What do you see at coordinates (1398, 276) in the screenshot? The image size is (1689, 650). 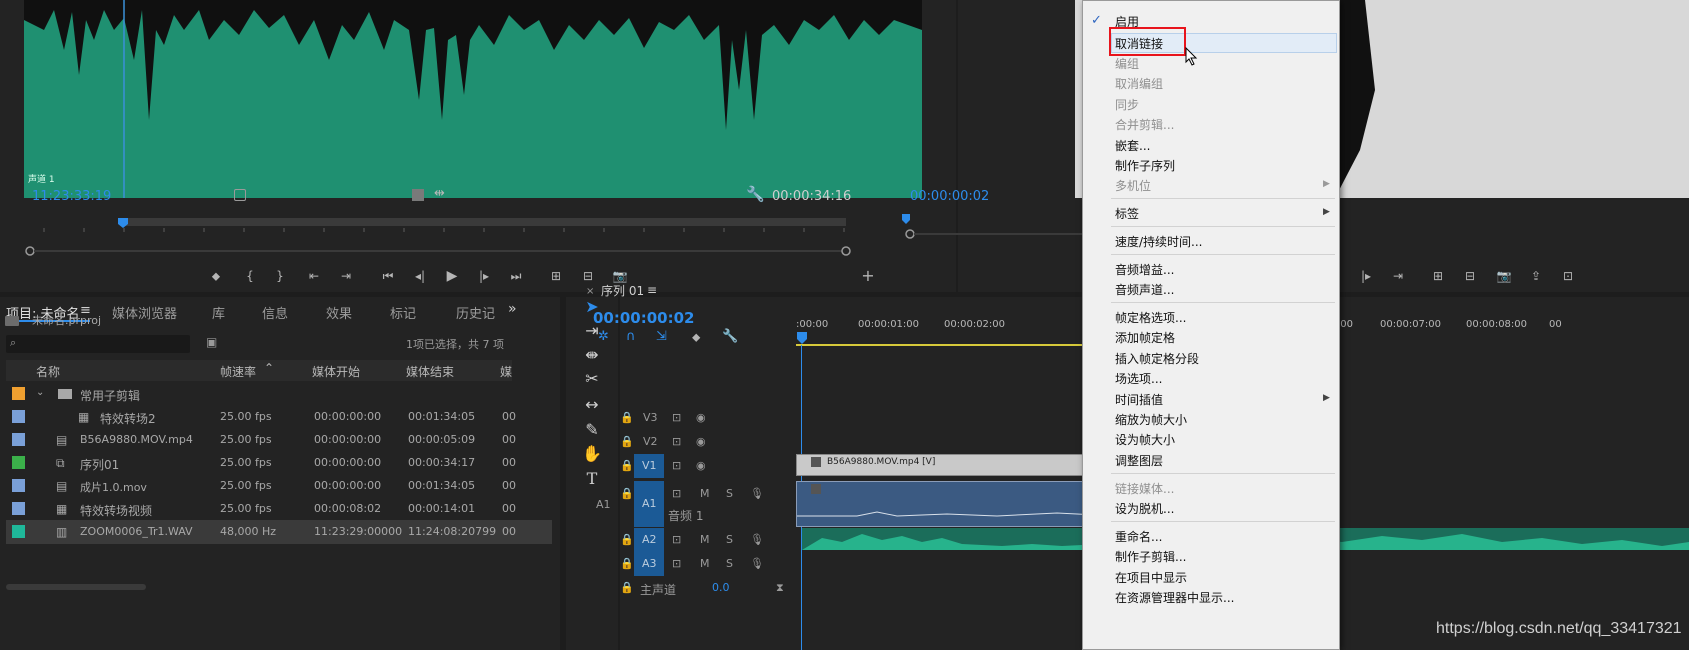 I see `program-go-to-out-icon: ⇥` at bounding box center [1398, 276].